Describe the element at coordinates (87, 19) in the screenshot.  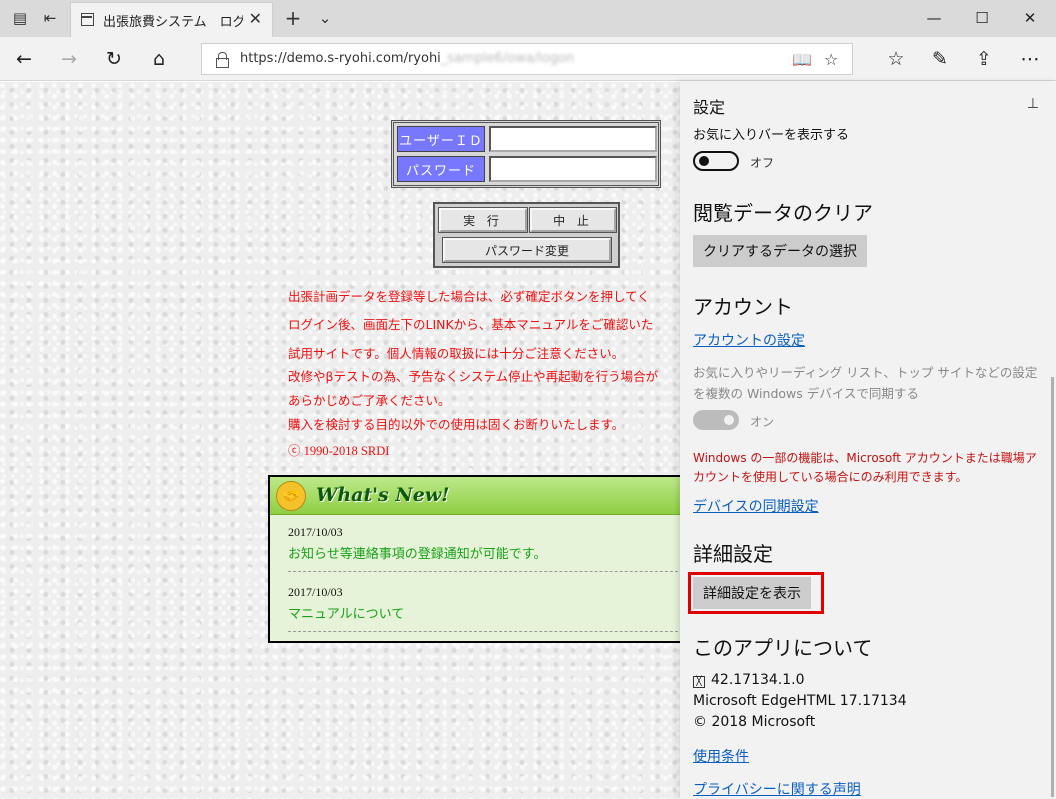
I see `page-icon` at that location.